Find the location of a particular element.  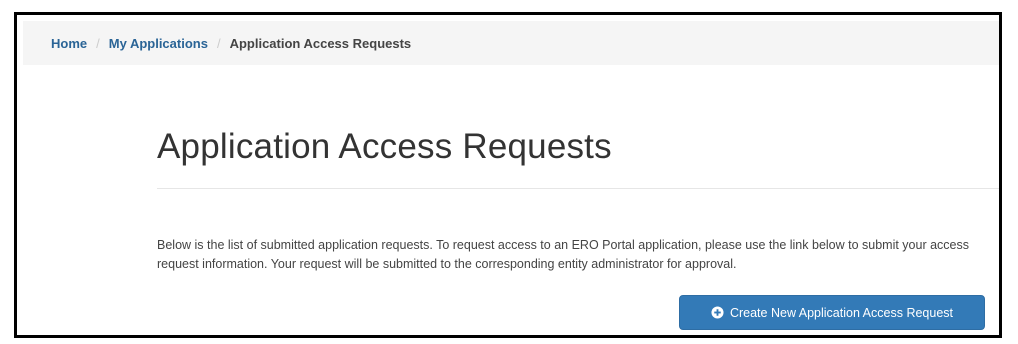

breadcrumb-my-applications-link: My Applications is located at coordinates (158, 43).